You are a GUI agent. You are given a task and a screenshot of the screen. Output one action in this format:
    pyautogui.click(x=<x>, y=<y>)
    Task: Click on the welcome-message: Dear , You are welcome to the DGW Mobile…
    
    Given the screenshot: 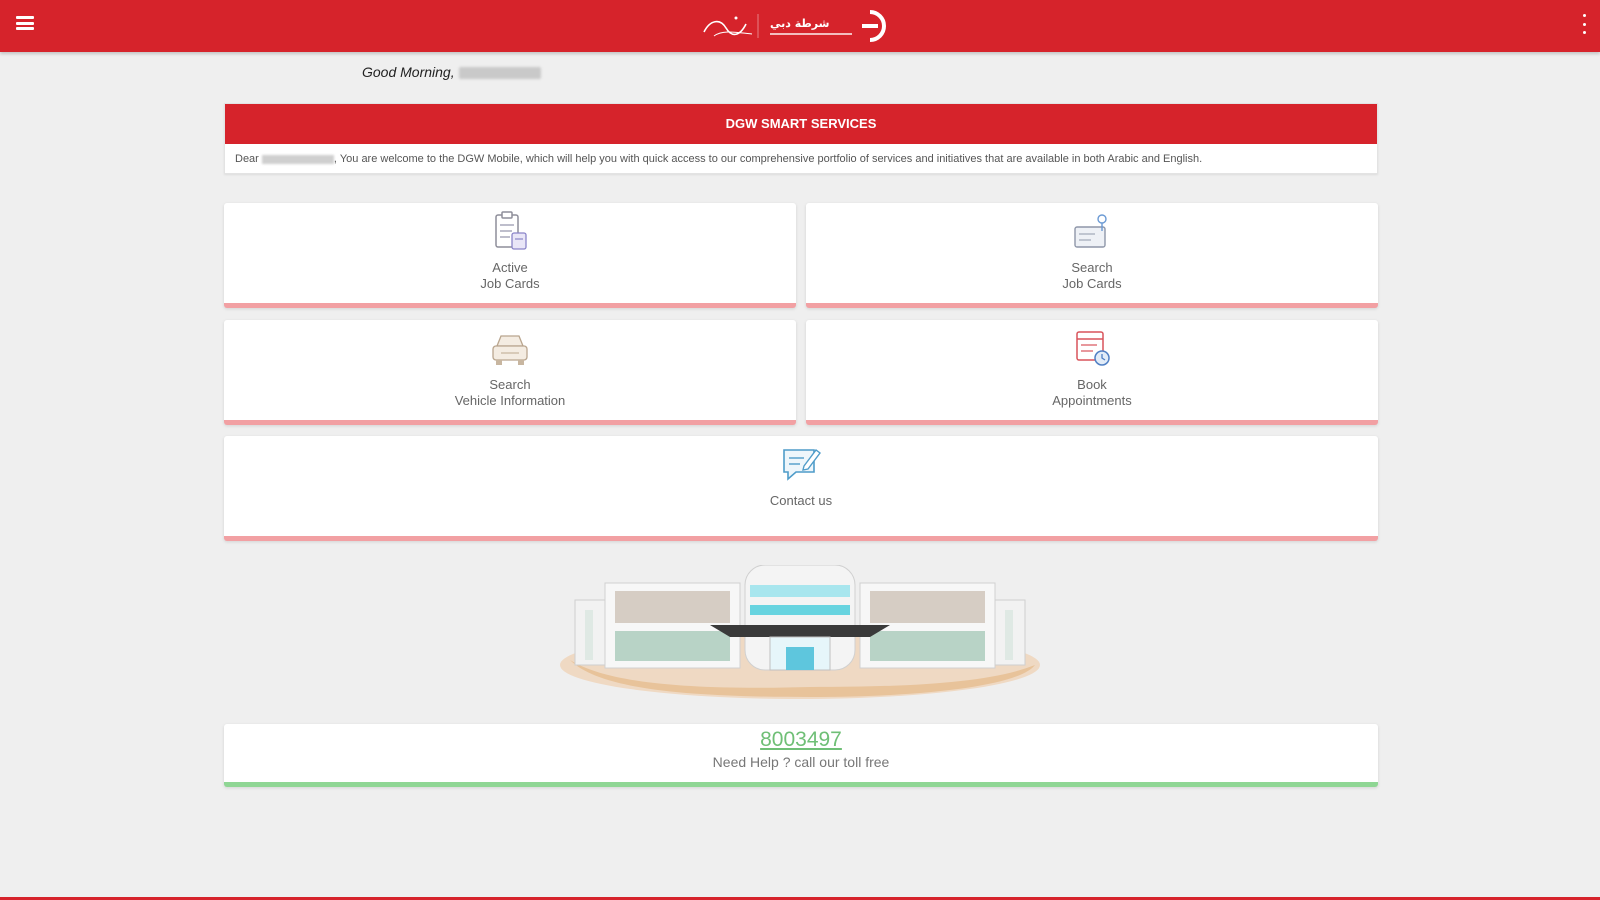 What is the action you would take?
    pyautogui.click(x=801, y=159)
    